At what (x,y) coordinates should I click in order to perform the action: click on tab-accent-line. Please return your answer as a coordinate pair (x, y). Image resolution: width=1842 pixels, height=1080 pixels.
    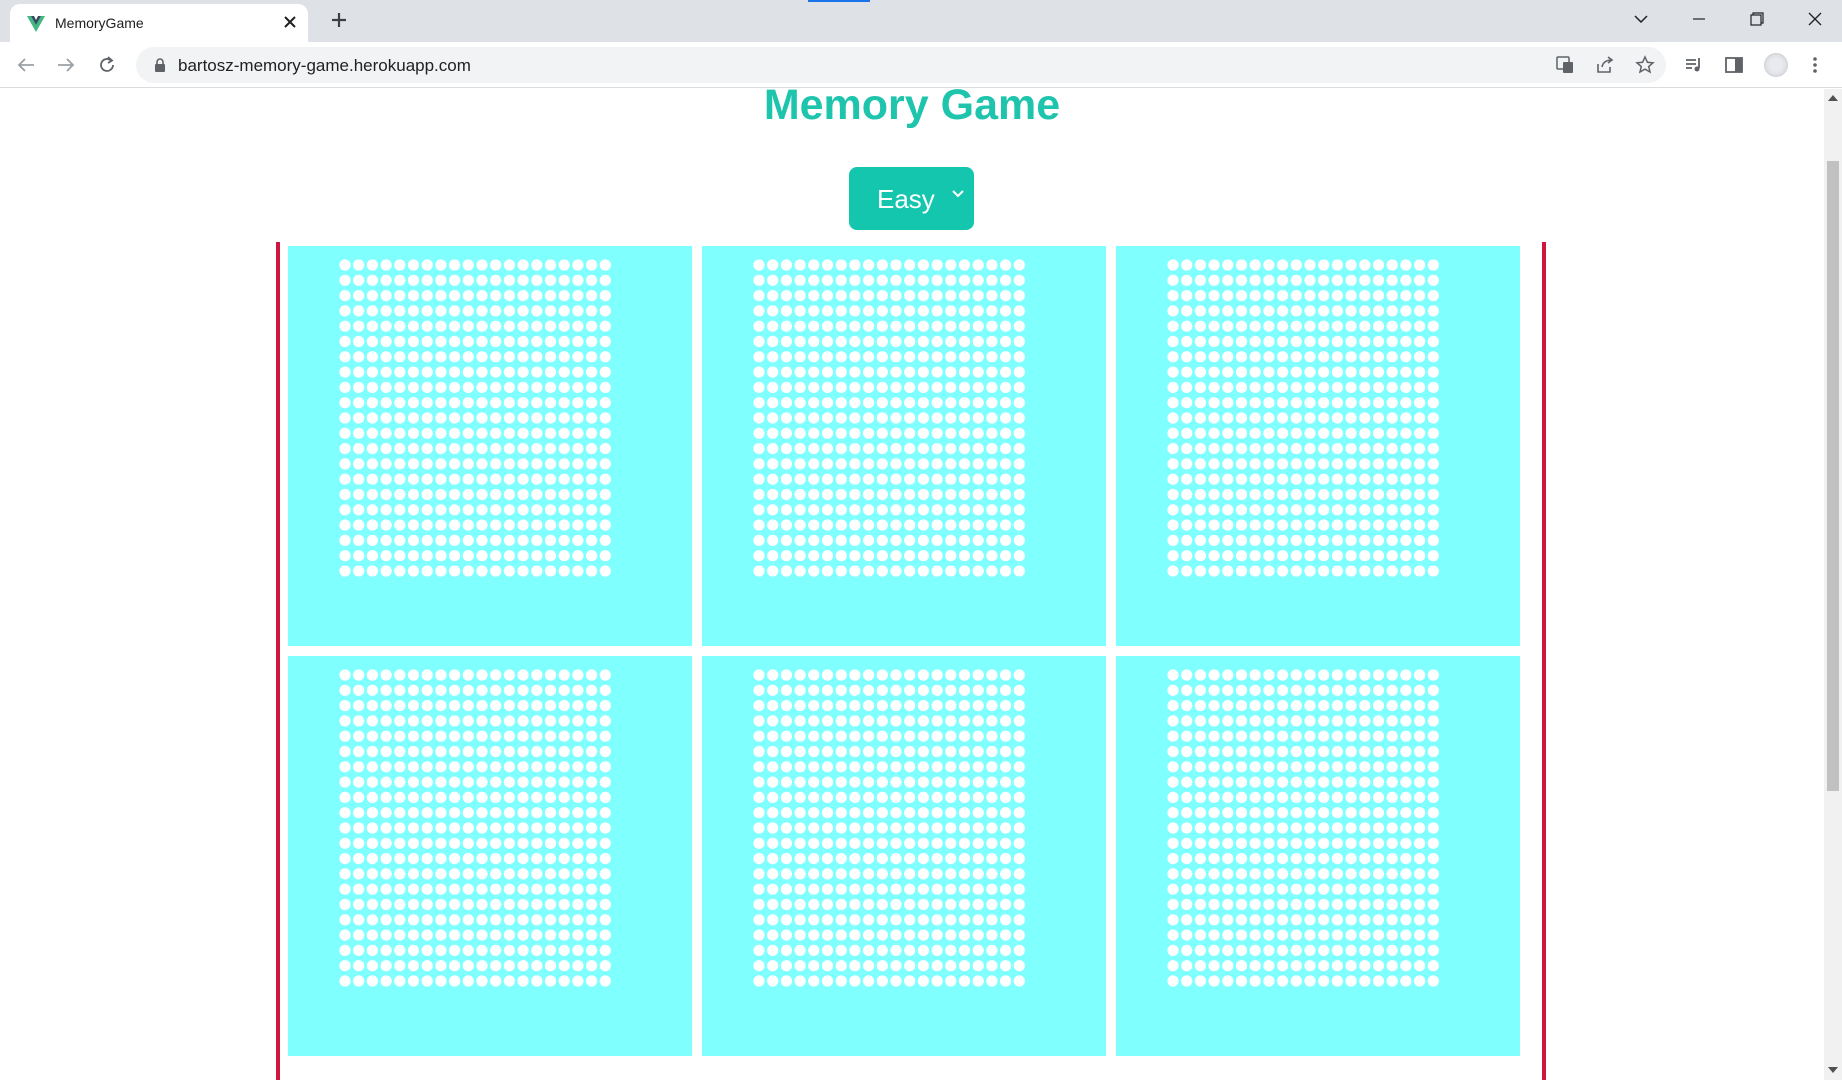
    Looking at the image, I should click on (839, 1).